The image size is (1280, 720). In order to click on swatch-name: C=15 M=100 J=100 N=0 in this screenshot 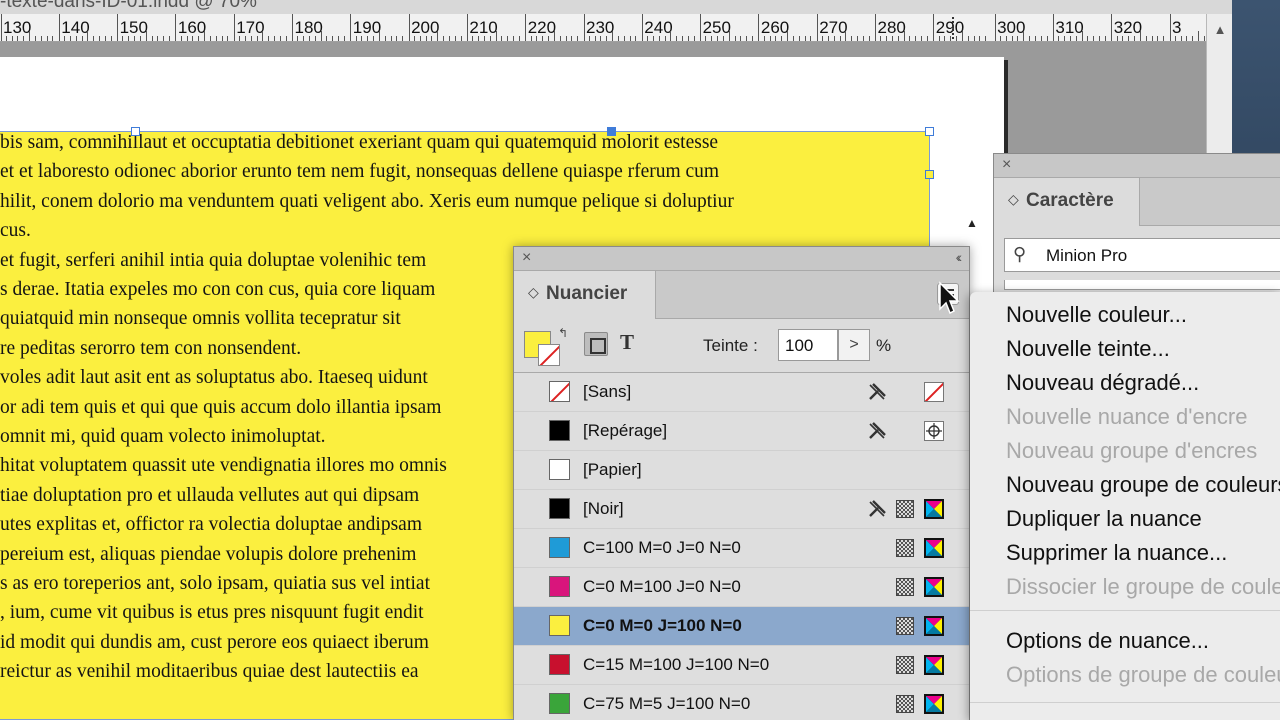, I will do `click(676, 664)`.